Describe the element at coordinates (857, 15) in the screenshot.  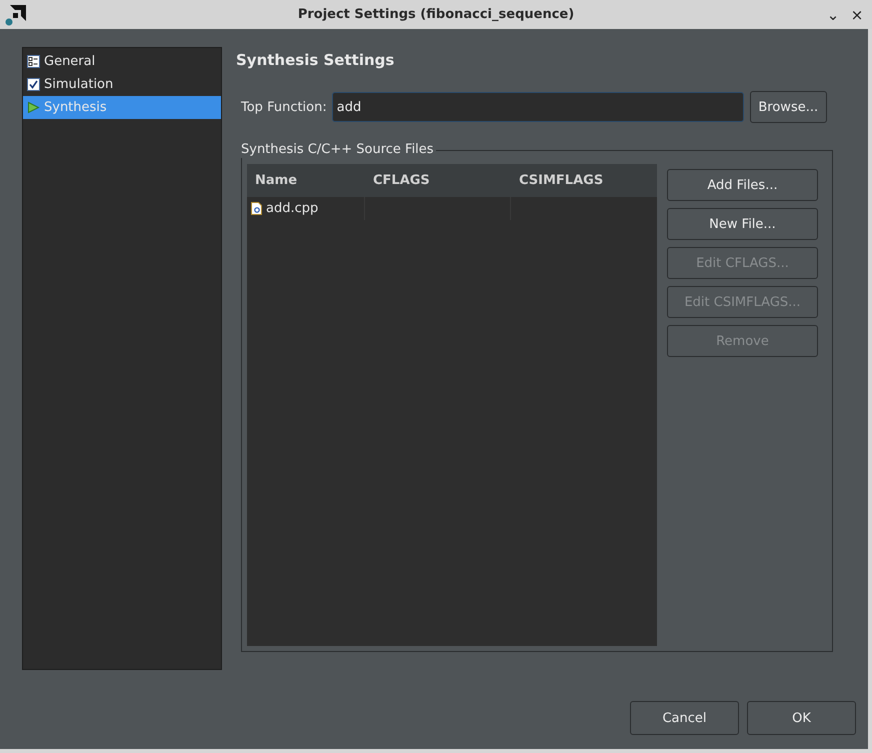
I see `window-control: ×` at that location.